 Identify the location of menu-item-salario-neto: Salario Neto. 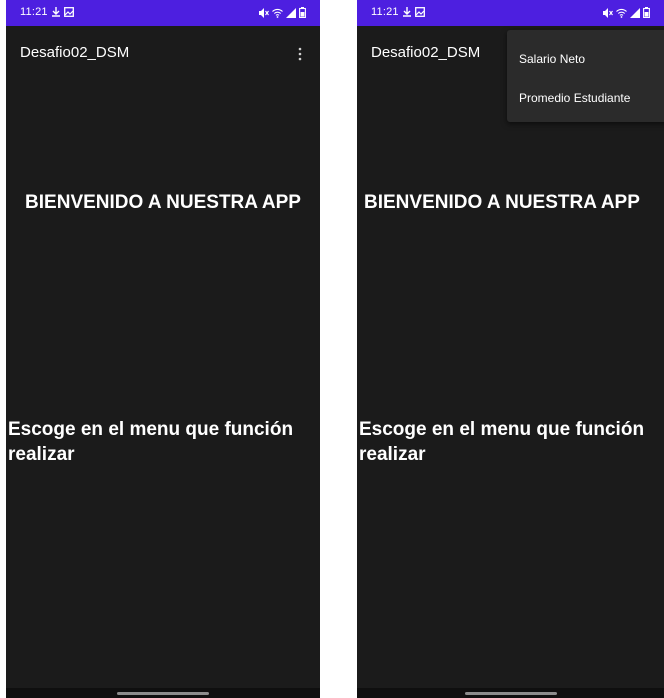
(552, 59).